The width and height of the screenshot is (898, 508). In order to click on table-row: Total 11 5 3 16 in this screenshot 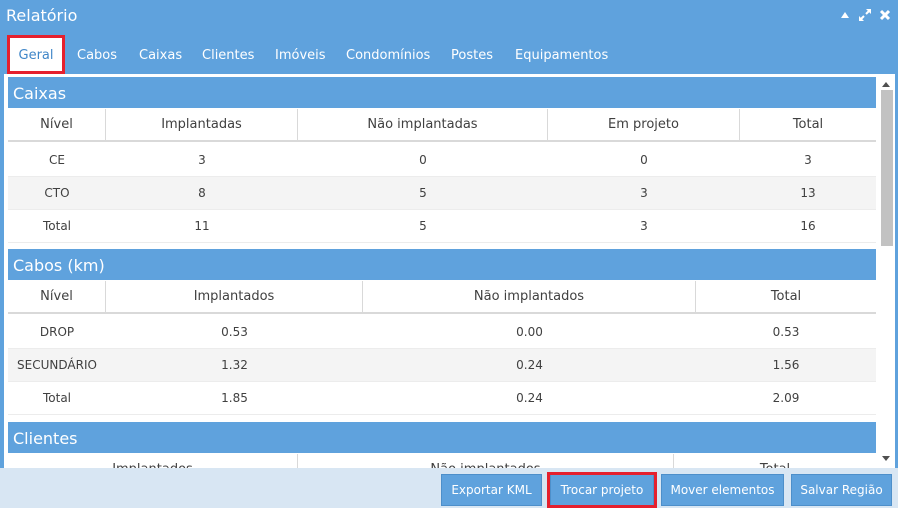, I will do `click(442, 226)`.